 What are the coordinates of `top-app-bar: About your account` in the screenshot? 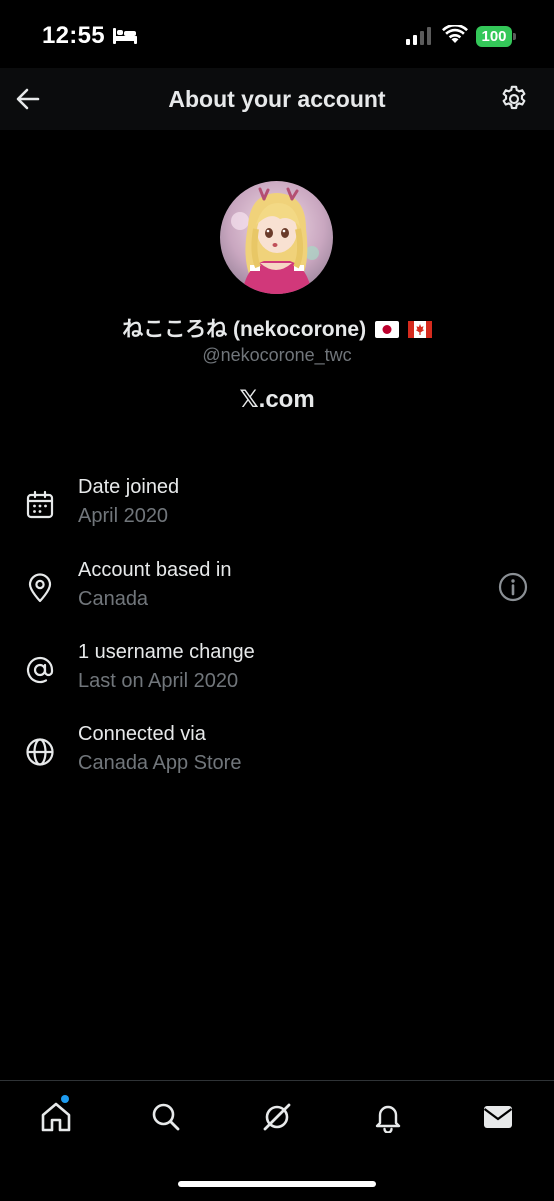 It's located at (277, 99).